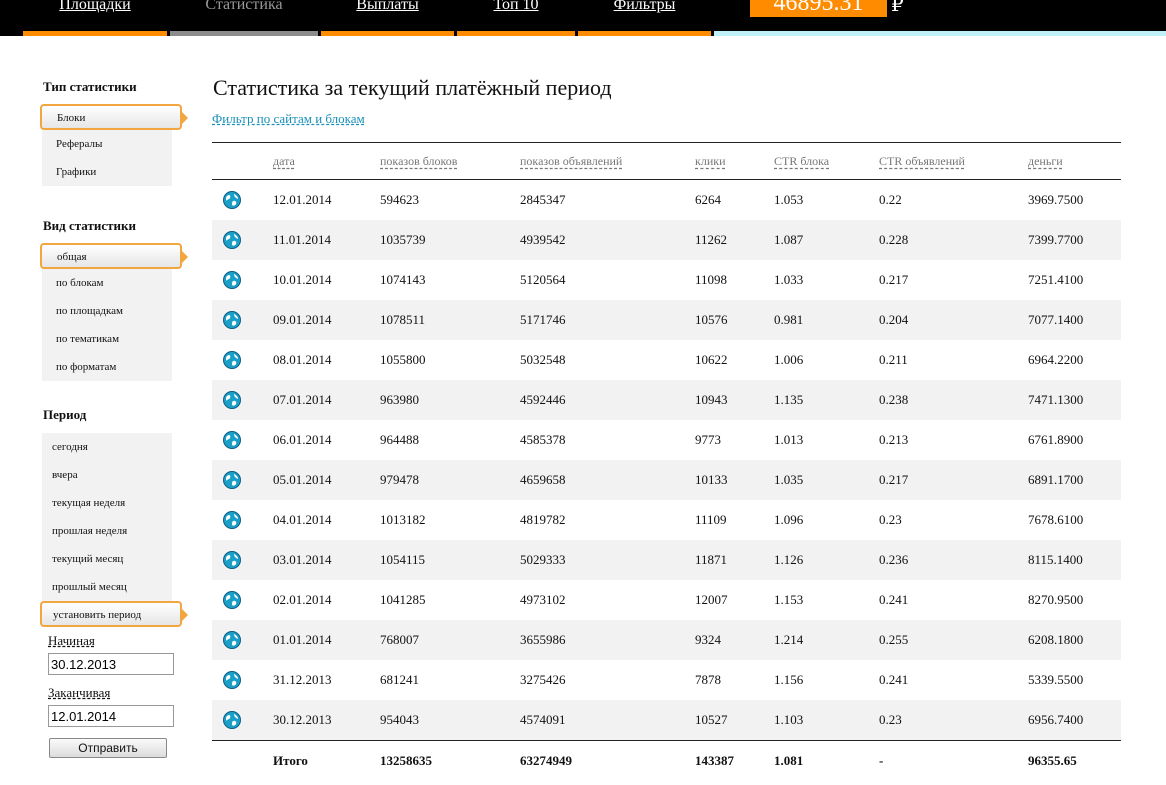  What do you see at coordinates (789, 479) in the screenshot?
I see `cell-ctr-block: 1.035` at bounding box center [789, 479].